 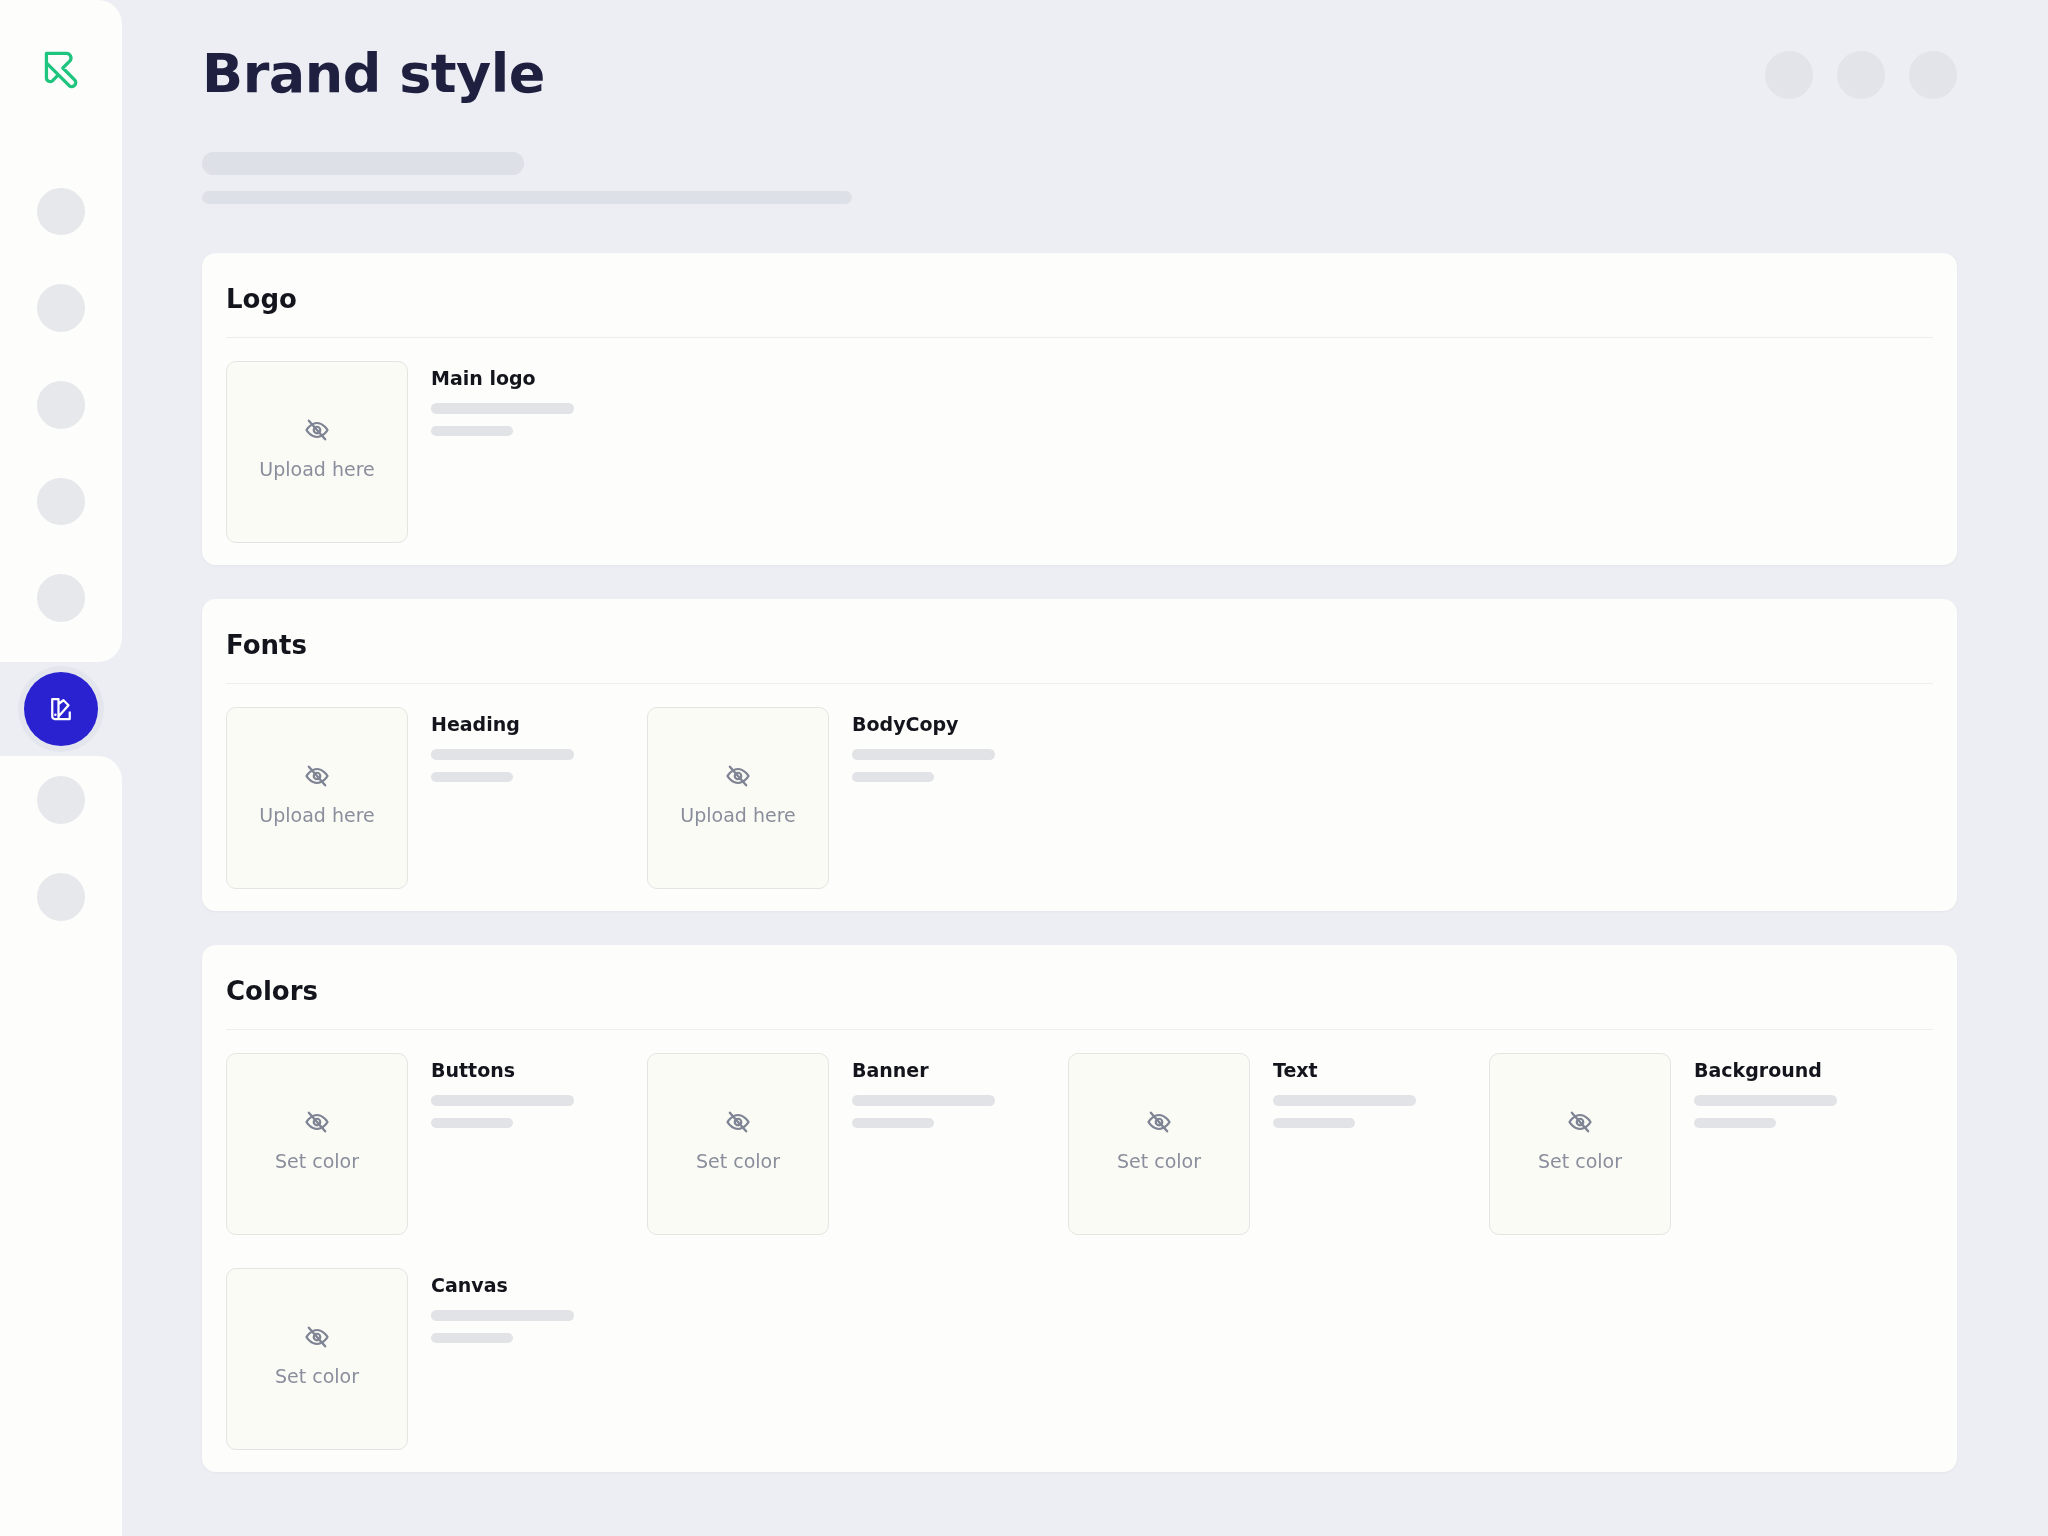 I want to click on item-title: Buttons, so click(x=474, y=1070).